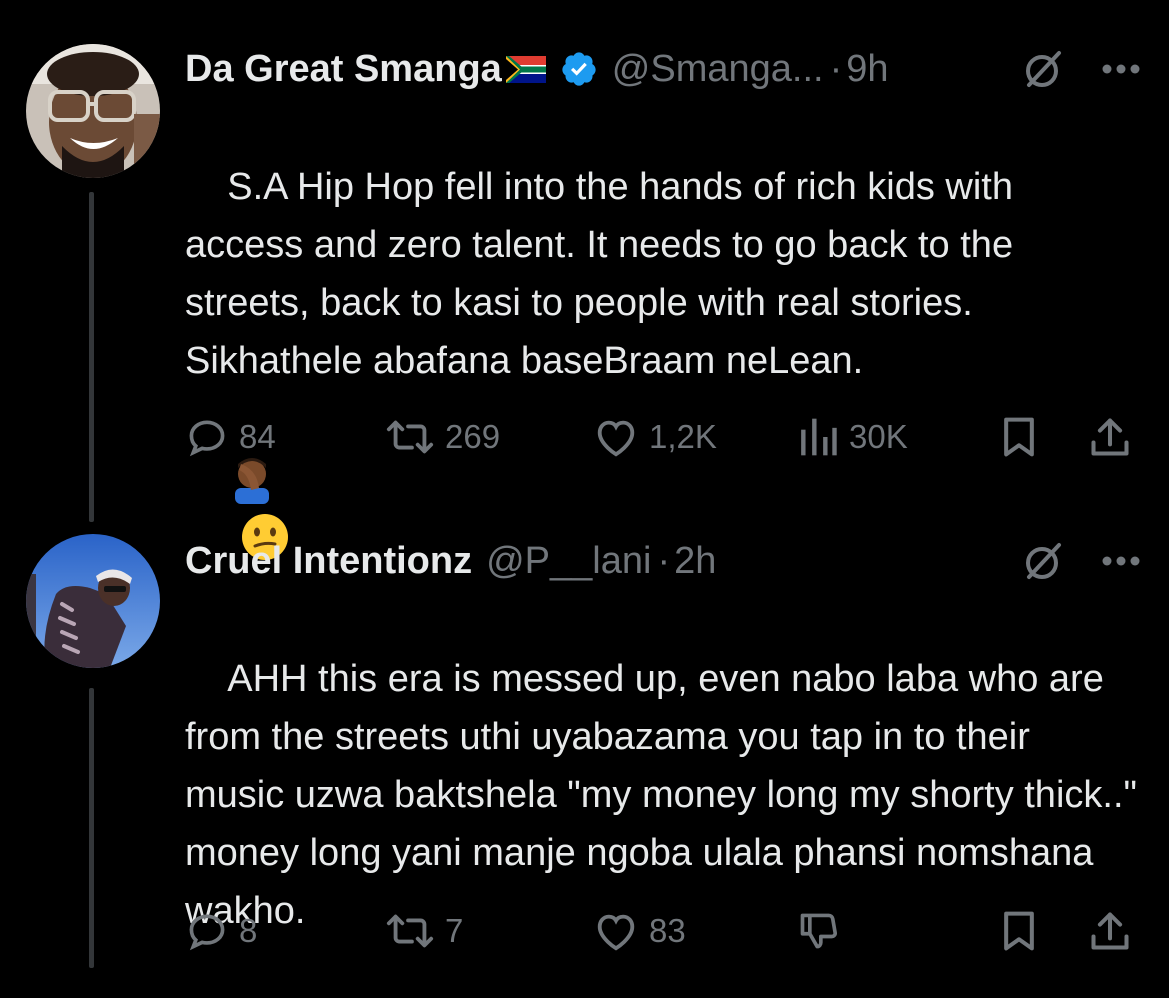  I want to click on downvote-button, so click(819, 931).